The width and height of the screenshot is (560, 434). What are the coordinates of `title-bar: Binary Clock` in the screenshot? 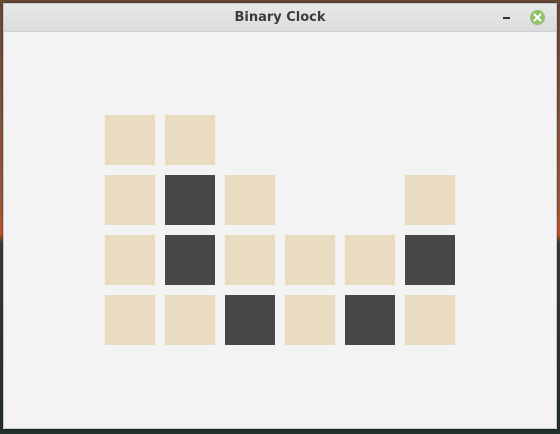 It's located at (280, 18).